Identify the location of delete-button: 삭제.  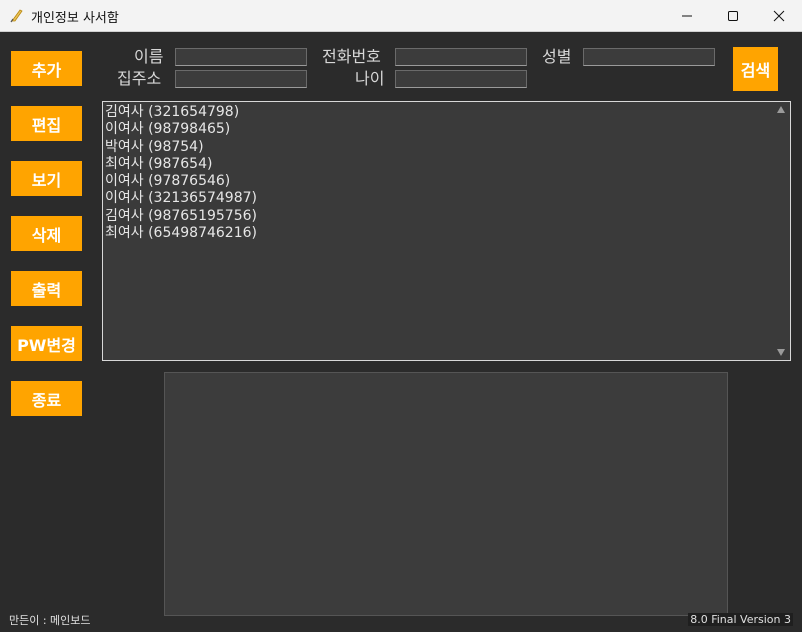
(46, 233).